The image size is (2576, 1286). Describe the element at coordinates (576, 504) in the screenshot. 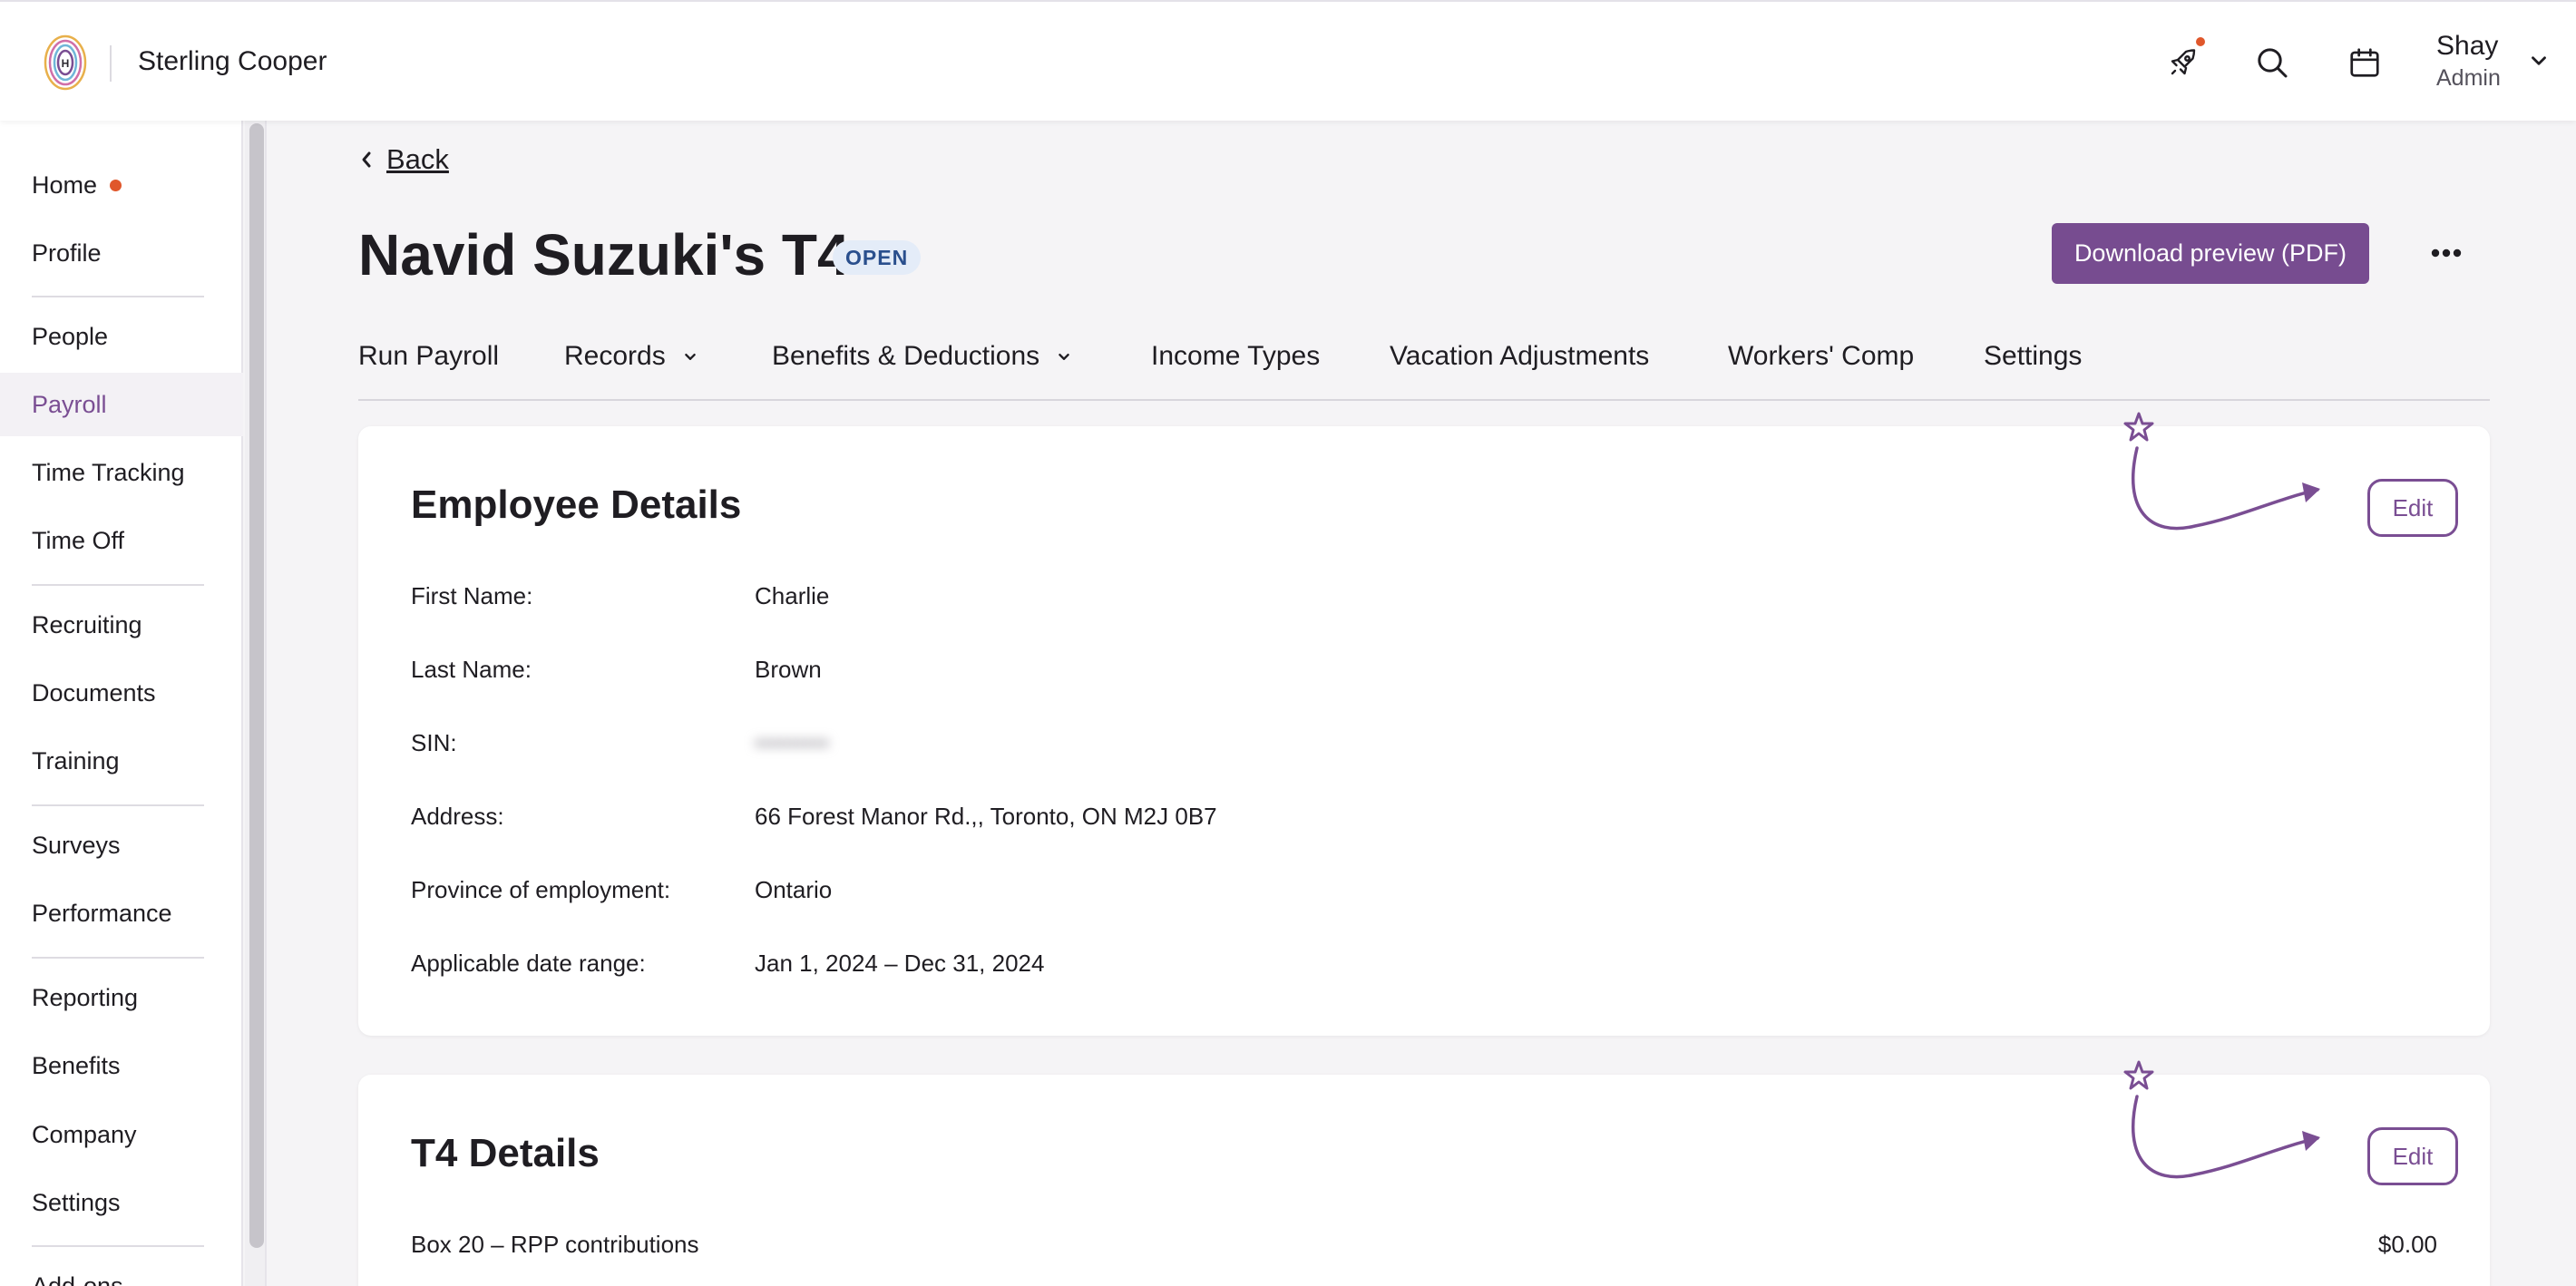

I see `card-title: Employee Details` at that location.